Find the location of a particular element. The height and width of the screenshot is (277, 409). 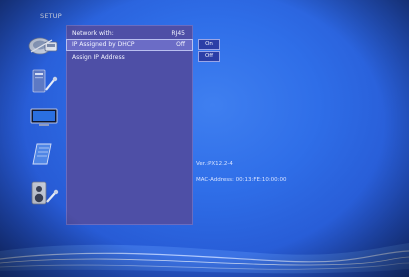

media-icon is located at coordinates (44, 153).